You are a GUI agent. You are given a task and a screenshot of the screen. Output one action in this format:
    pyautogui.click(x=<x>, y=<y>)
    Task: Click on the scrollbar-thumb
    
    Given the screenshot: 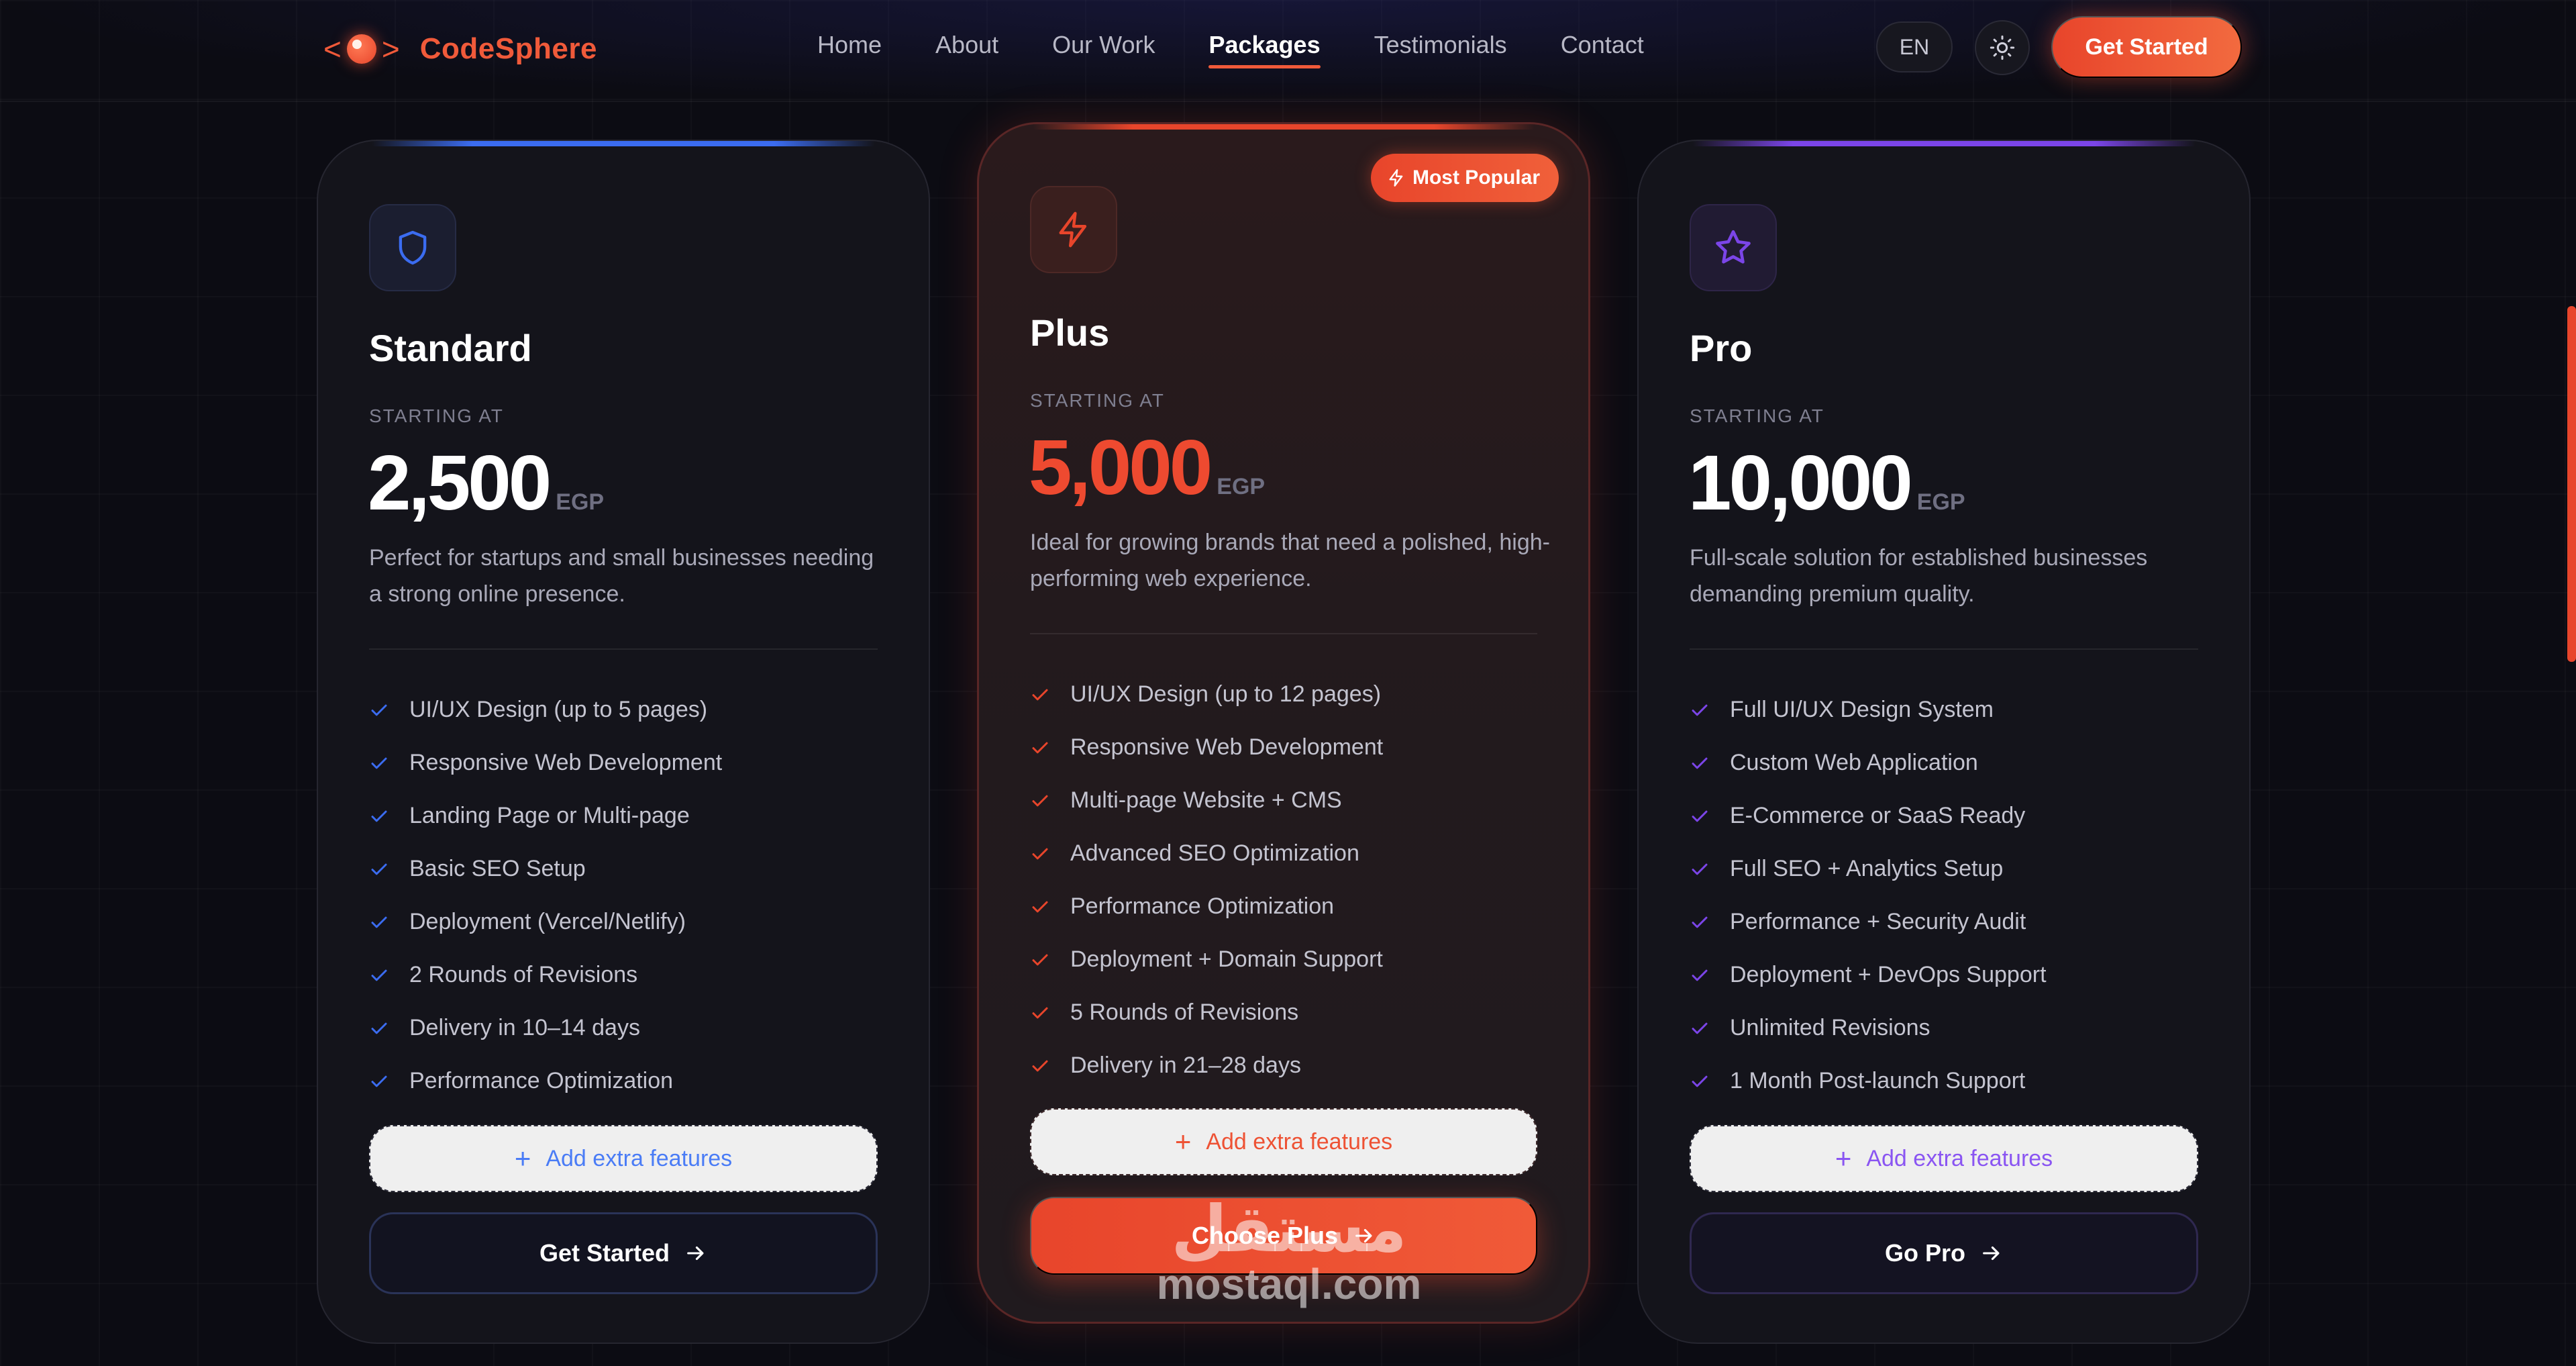 What is the action you would take?
    pyautogui.click(x=2571, y=484)
    